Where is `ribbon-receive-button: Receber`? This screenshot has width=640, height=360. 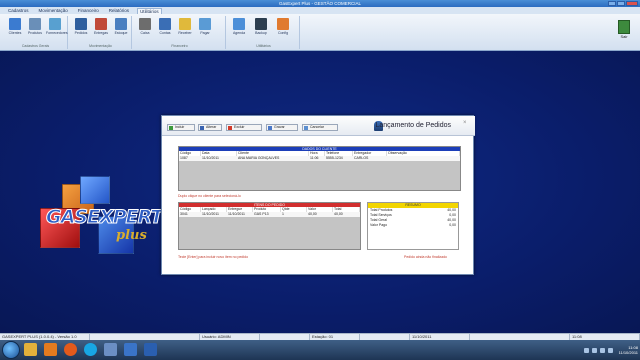
ribbon-receive-button: Receber is located at coordinates (185, 29).